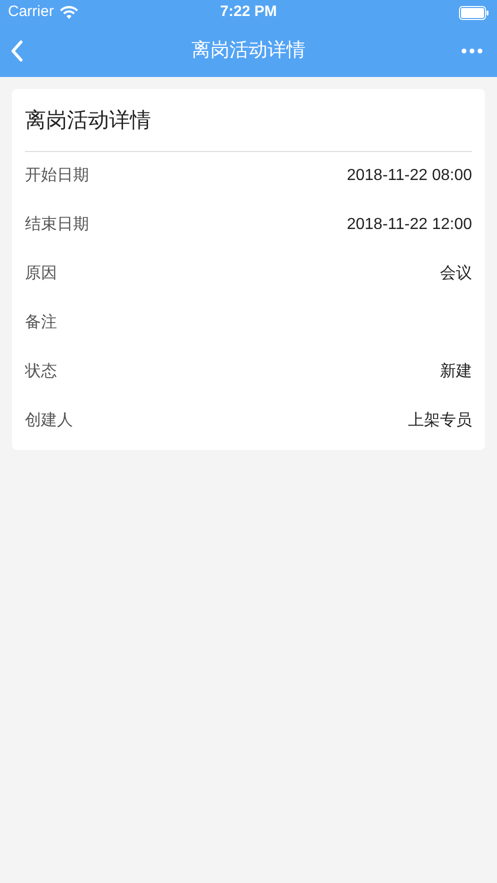 The width and height of the screenshot is (497, 883). I want to click on battery-icon, so click(474, 13).